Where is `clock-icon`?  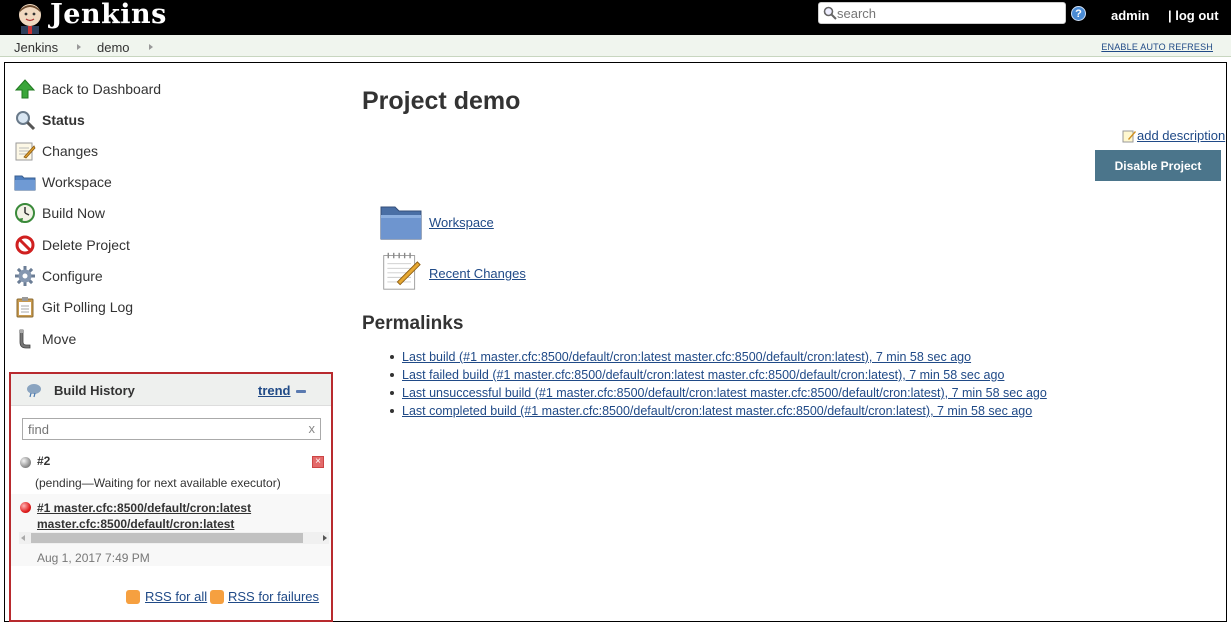
clock-icon is located at coordinates (25, 213).